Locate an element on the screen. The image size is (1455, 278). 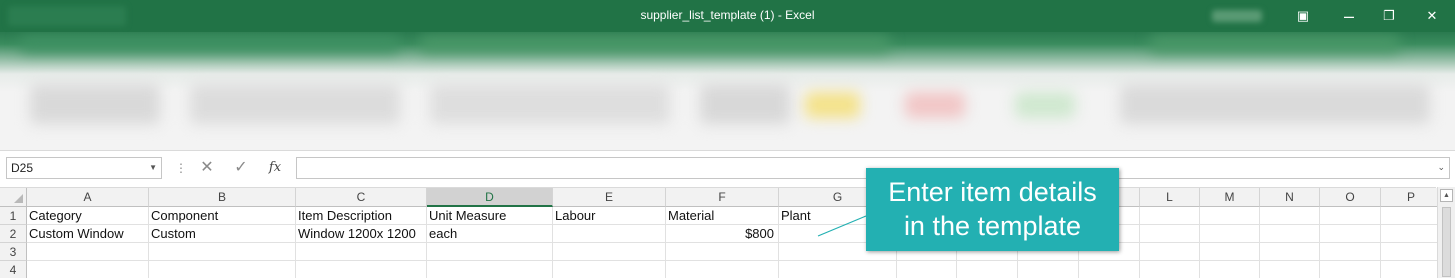
cell-e2 is located at coordinates (609, 234).